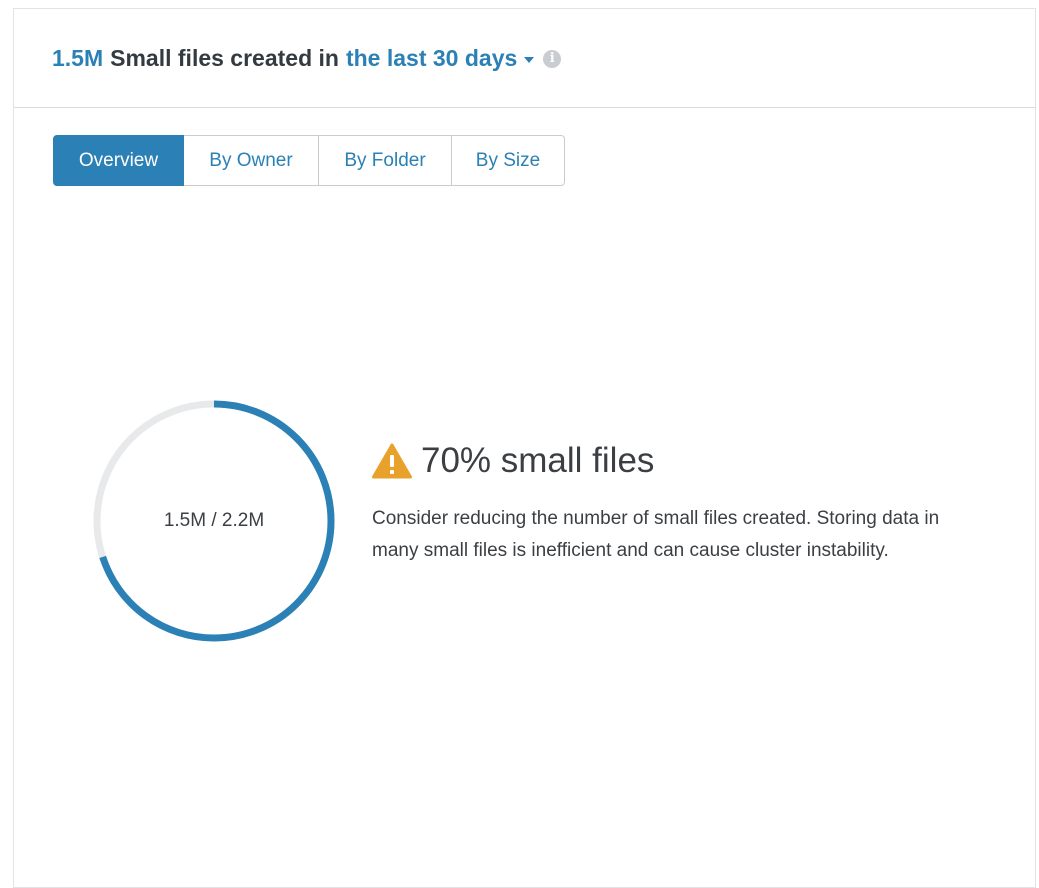 The image size is (1039, 888). I want to click on info-icon: i, so click(552, 59).